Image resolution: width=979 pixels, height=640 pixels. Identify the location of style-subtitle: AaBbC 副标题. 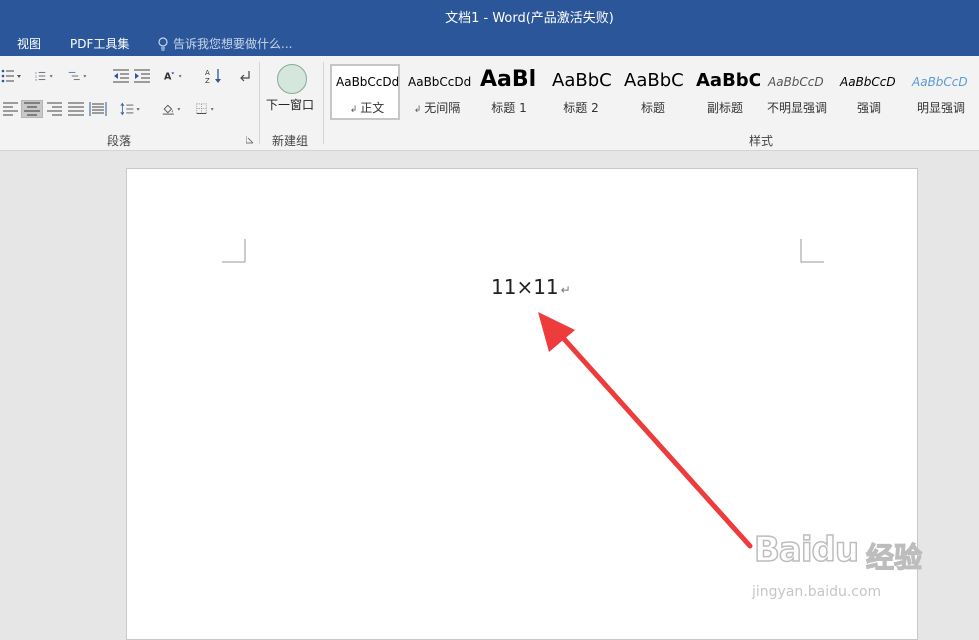
(725, 92).